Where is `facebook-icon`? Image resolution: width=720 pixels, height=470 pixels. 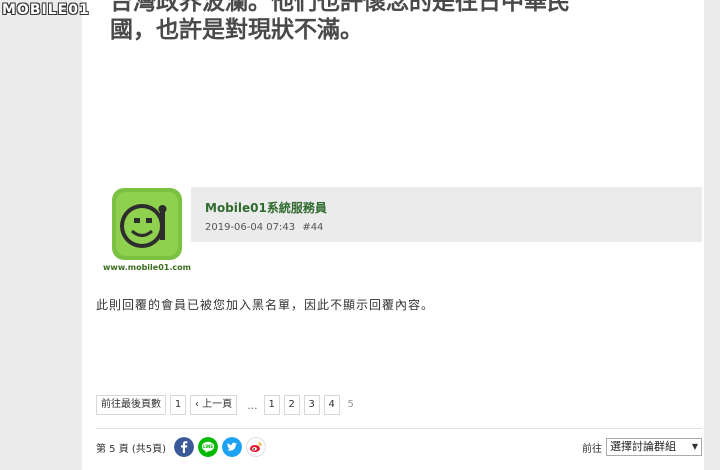
facebook-icon is located at coordinates (184, 447).